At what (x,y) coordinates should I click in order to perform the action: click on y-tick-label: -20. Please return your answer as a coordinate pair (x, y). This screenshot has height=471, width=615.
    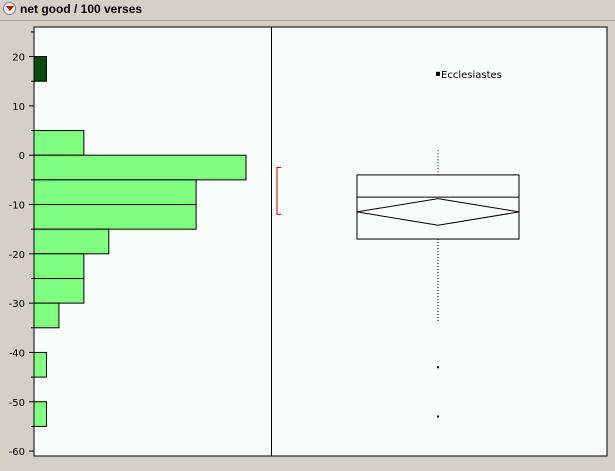
    Looking at the image, I should click on (17, 255).